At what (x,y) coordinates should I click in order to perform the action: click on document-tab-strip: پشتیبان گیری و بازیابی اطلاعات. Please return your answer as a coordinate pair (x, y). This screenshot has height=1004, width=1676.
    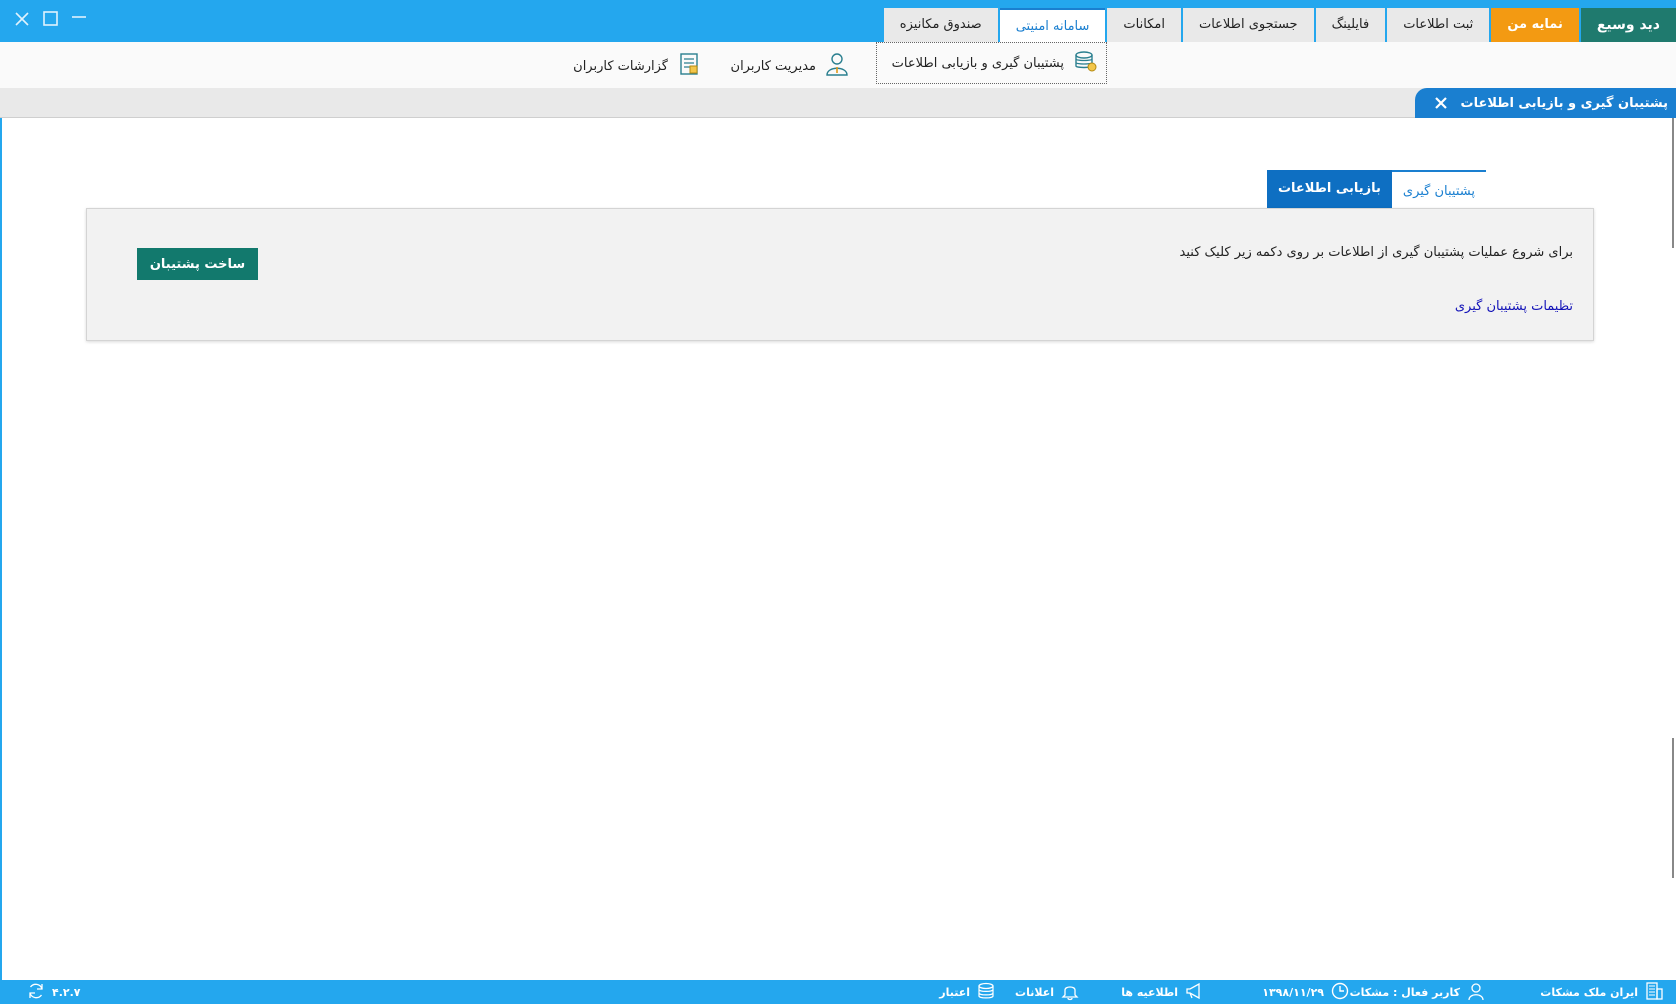
    Looking at the image, I should click on (838, 103).